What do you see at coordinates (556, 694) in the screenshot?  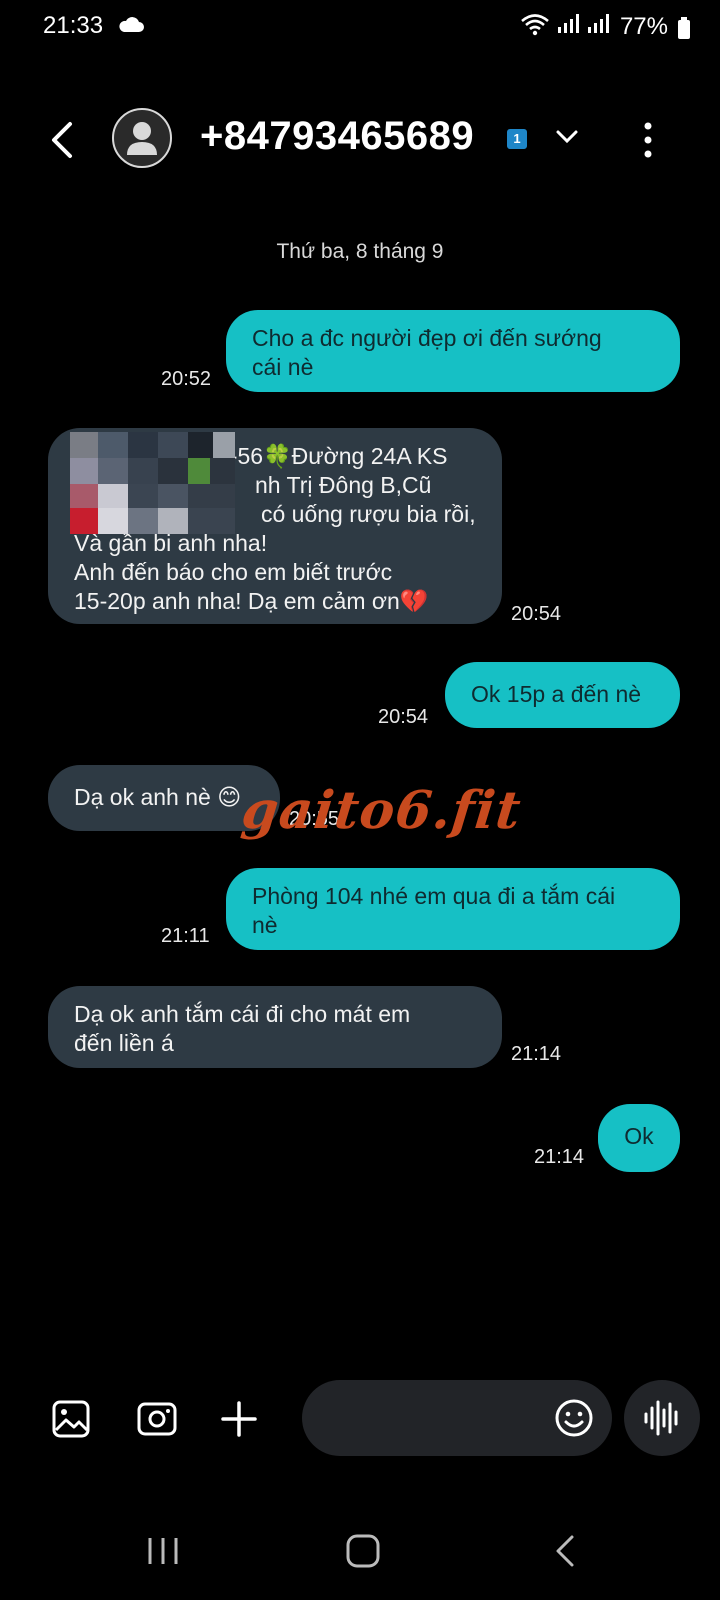 I see `message-line: Ok 15p a đến nè` at bounding box center [556, 694].